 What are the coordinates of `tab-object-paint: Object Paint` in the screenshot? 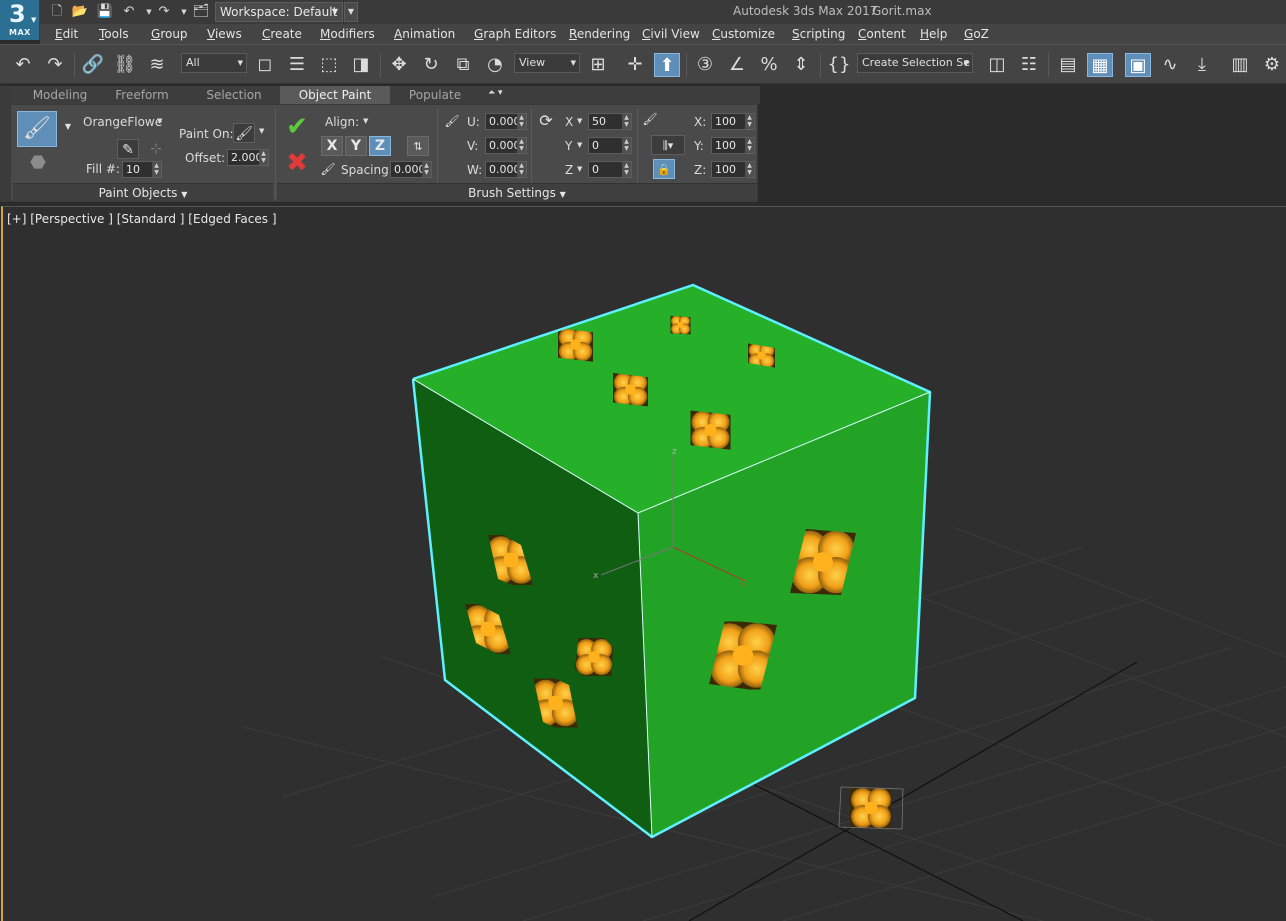 It's located at (335, 95).